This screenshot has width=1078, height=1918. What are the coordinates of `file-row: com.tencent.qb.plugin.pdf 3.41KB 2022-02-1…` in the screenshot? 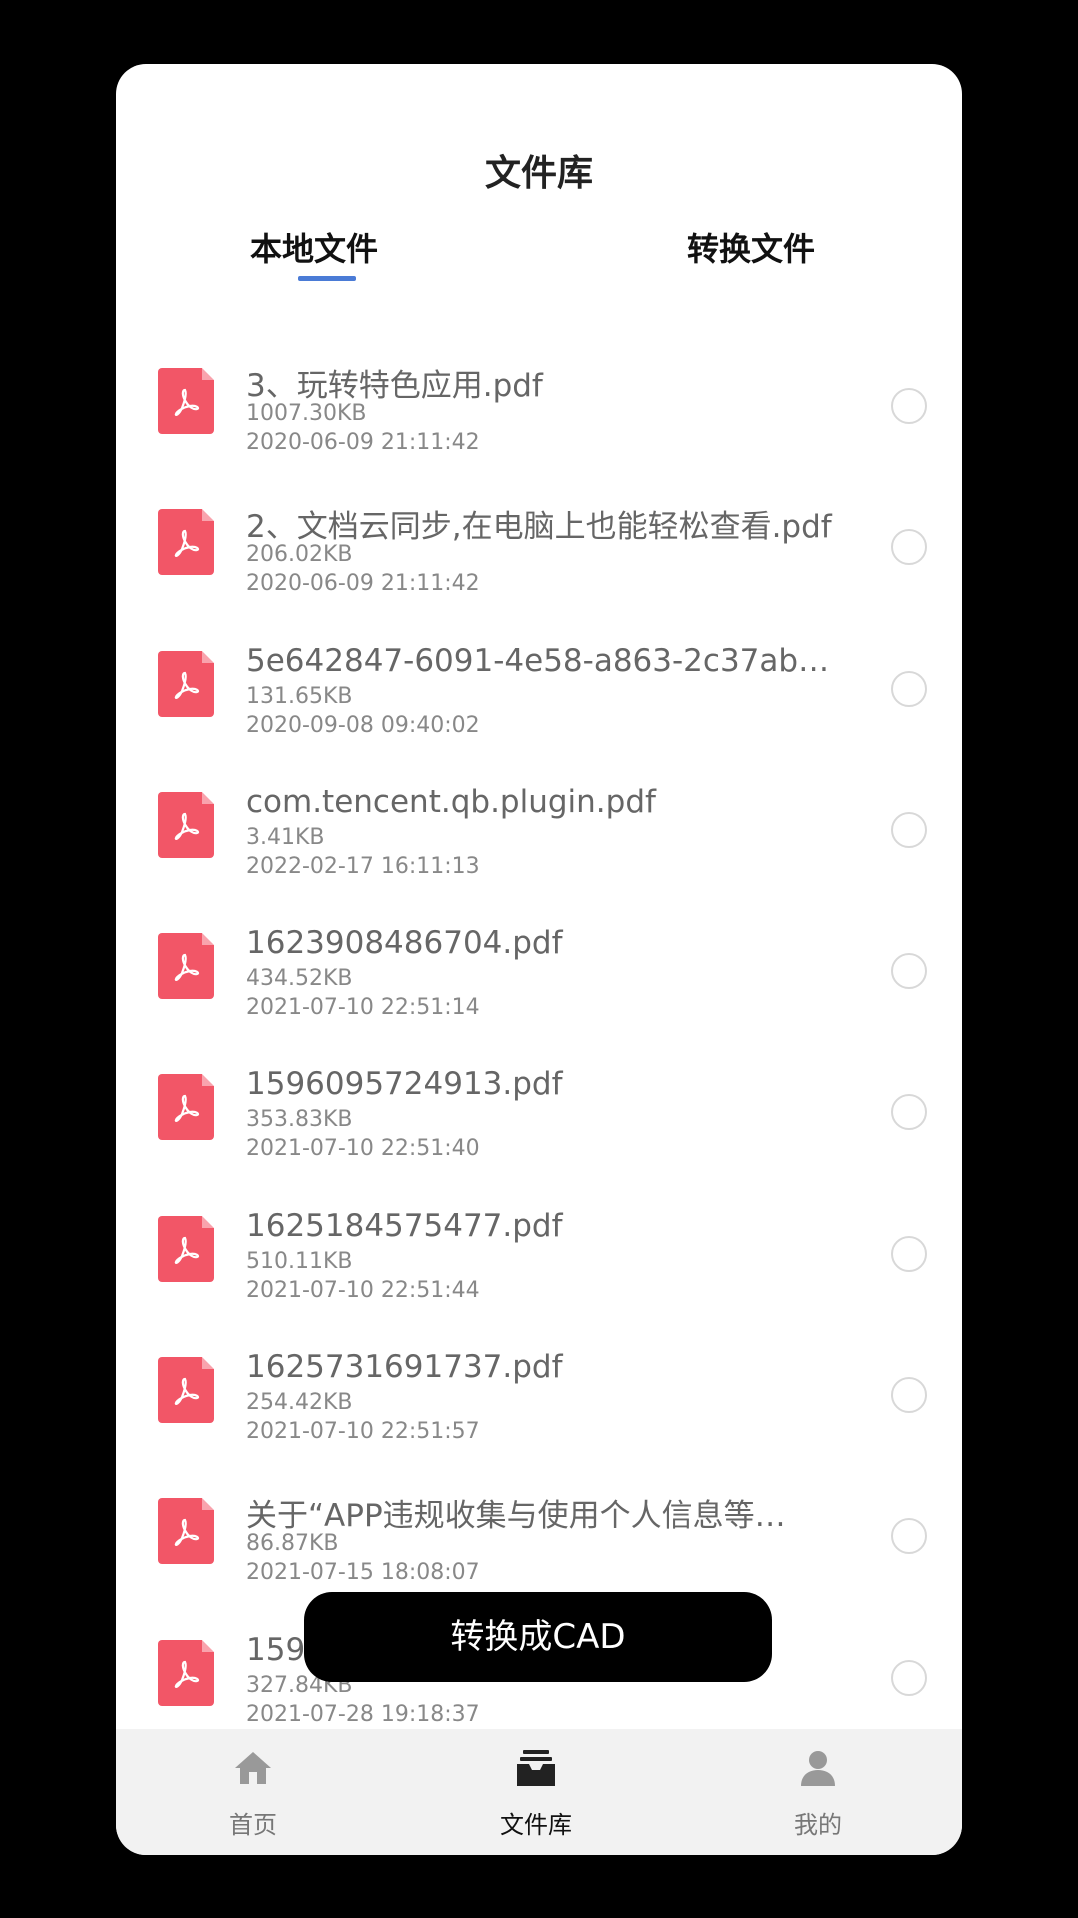 It's located at (539, 795).